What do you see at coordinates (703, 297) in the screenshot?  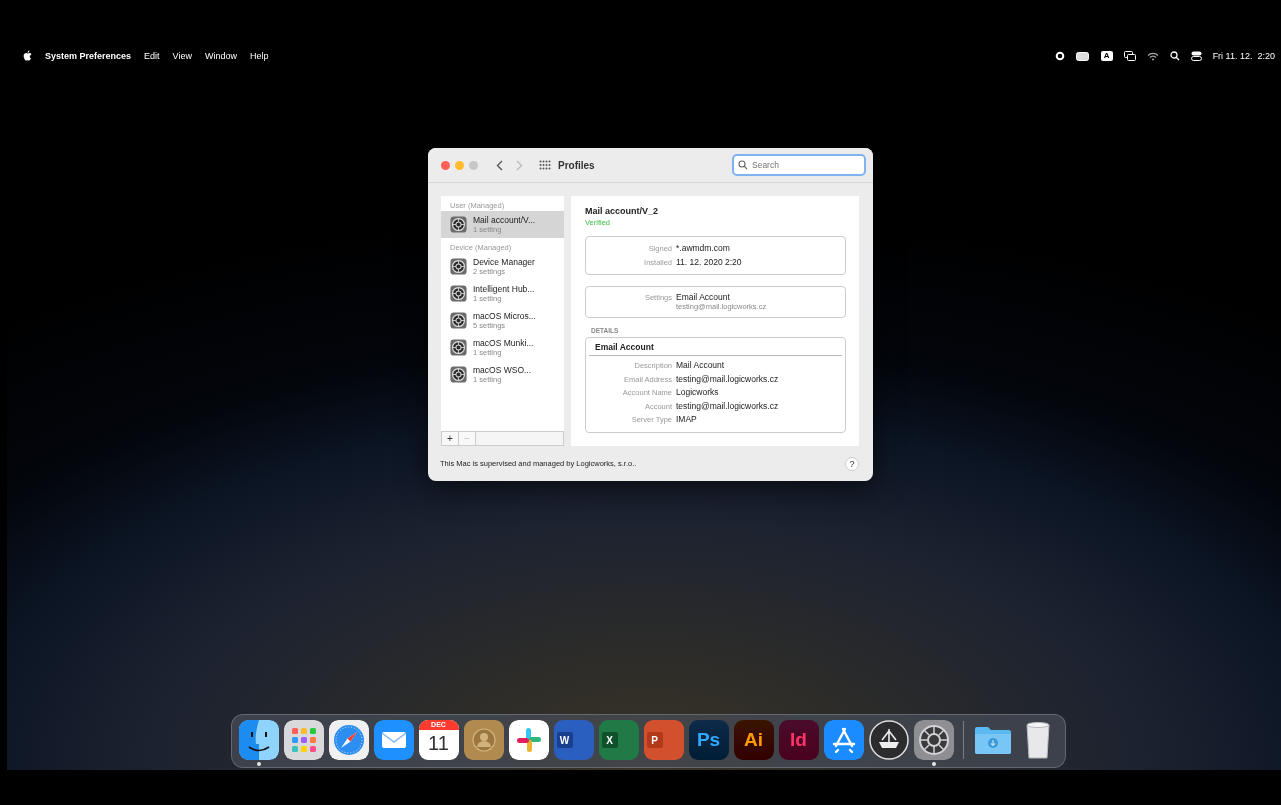 I see `field-value: Email Account` at bounding box center [703, 297].